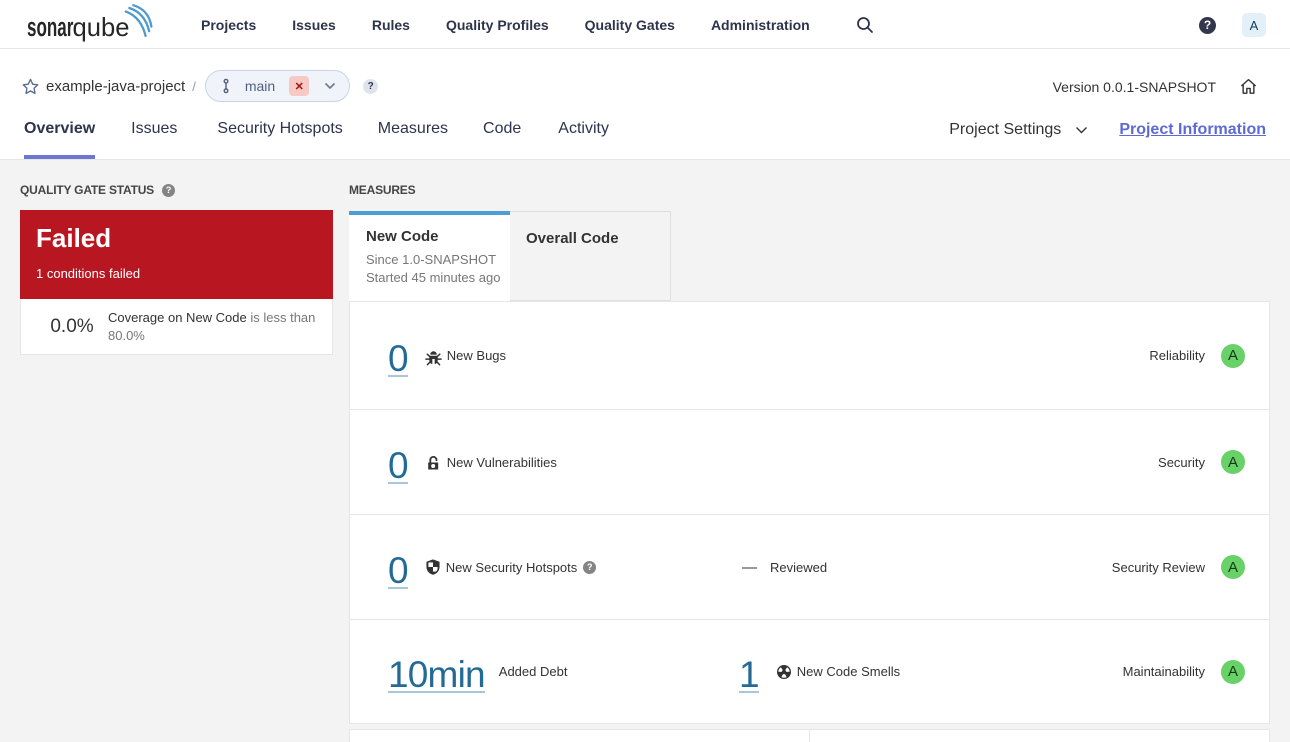 The width and height of the screenshot is (1290, 742). I want to click on svg-text: sonar, so click(50, 27).